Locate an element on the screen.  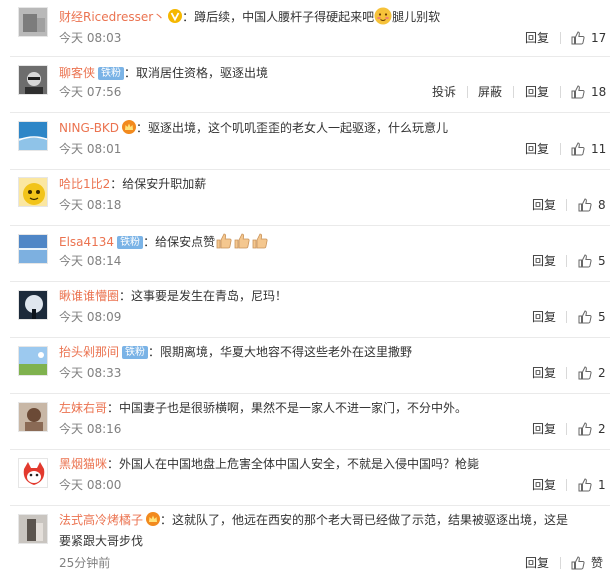
like-count: 1 is located at coordinates (602, 485).